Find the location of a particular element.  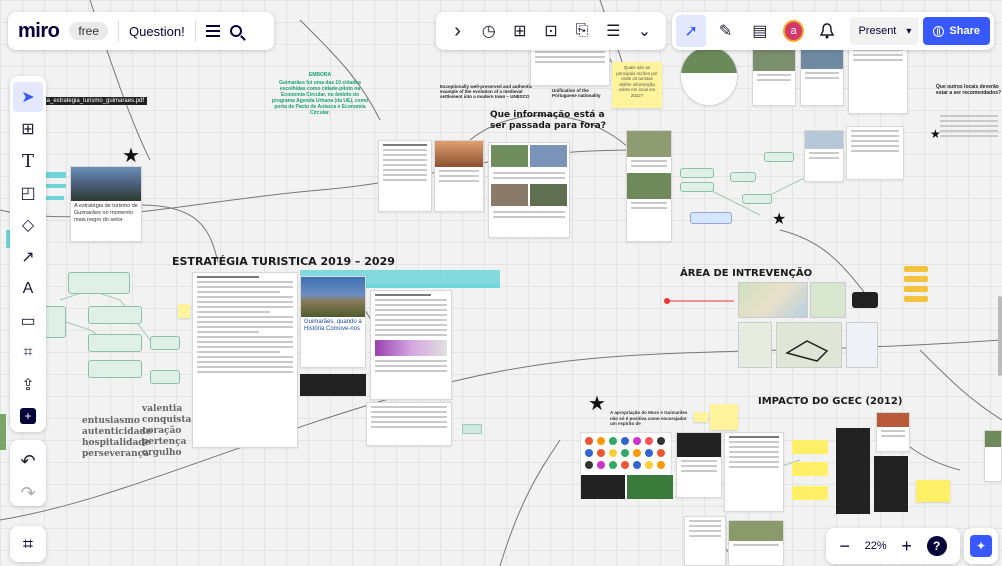

frames-icon: ⌗ is located at coordinates (28, 544).